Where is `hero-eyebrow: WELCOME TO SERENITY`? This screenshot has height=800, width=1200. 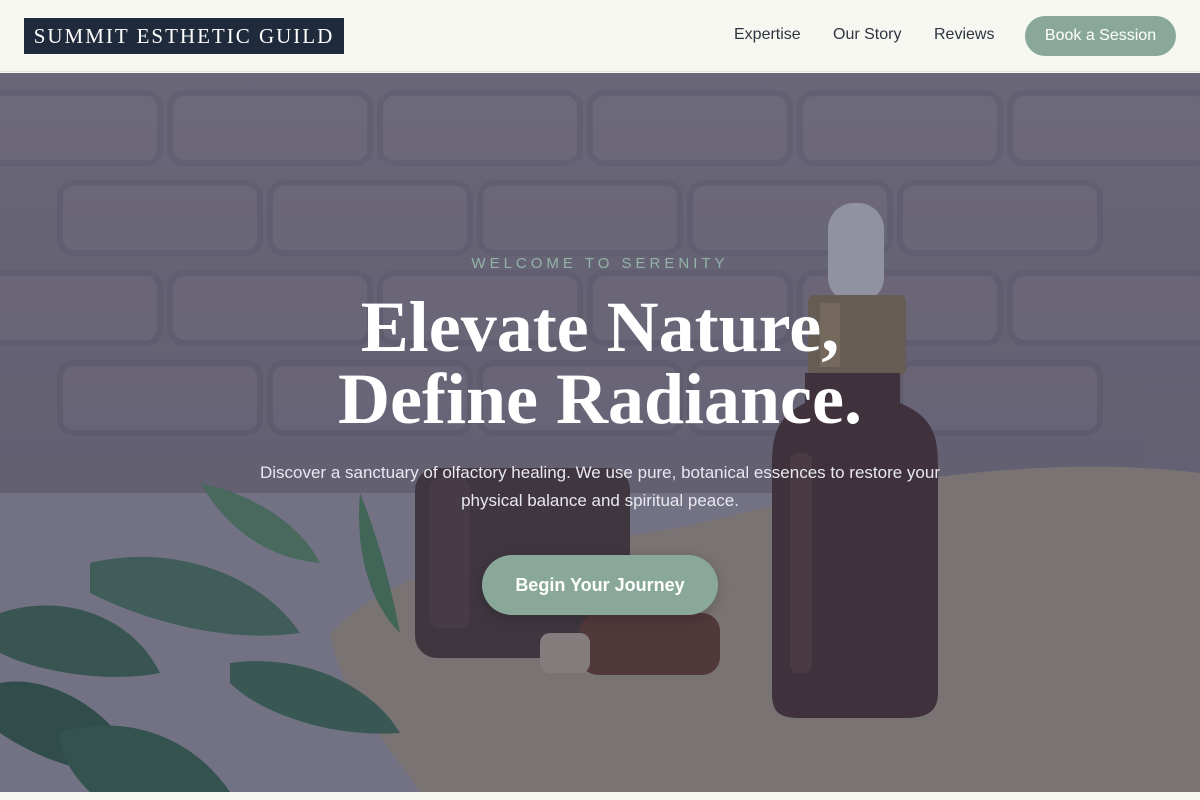
hero-eyebrow: WELCOME TO SERENITY is located at coordinates (600, 263).